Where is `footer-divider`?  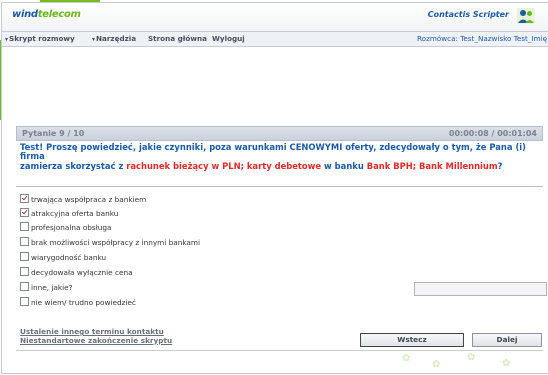
footer-divider is located at coordinates (279, 350).